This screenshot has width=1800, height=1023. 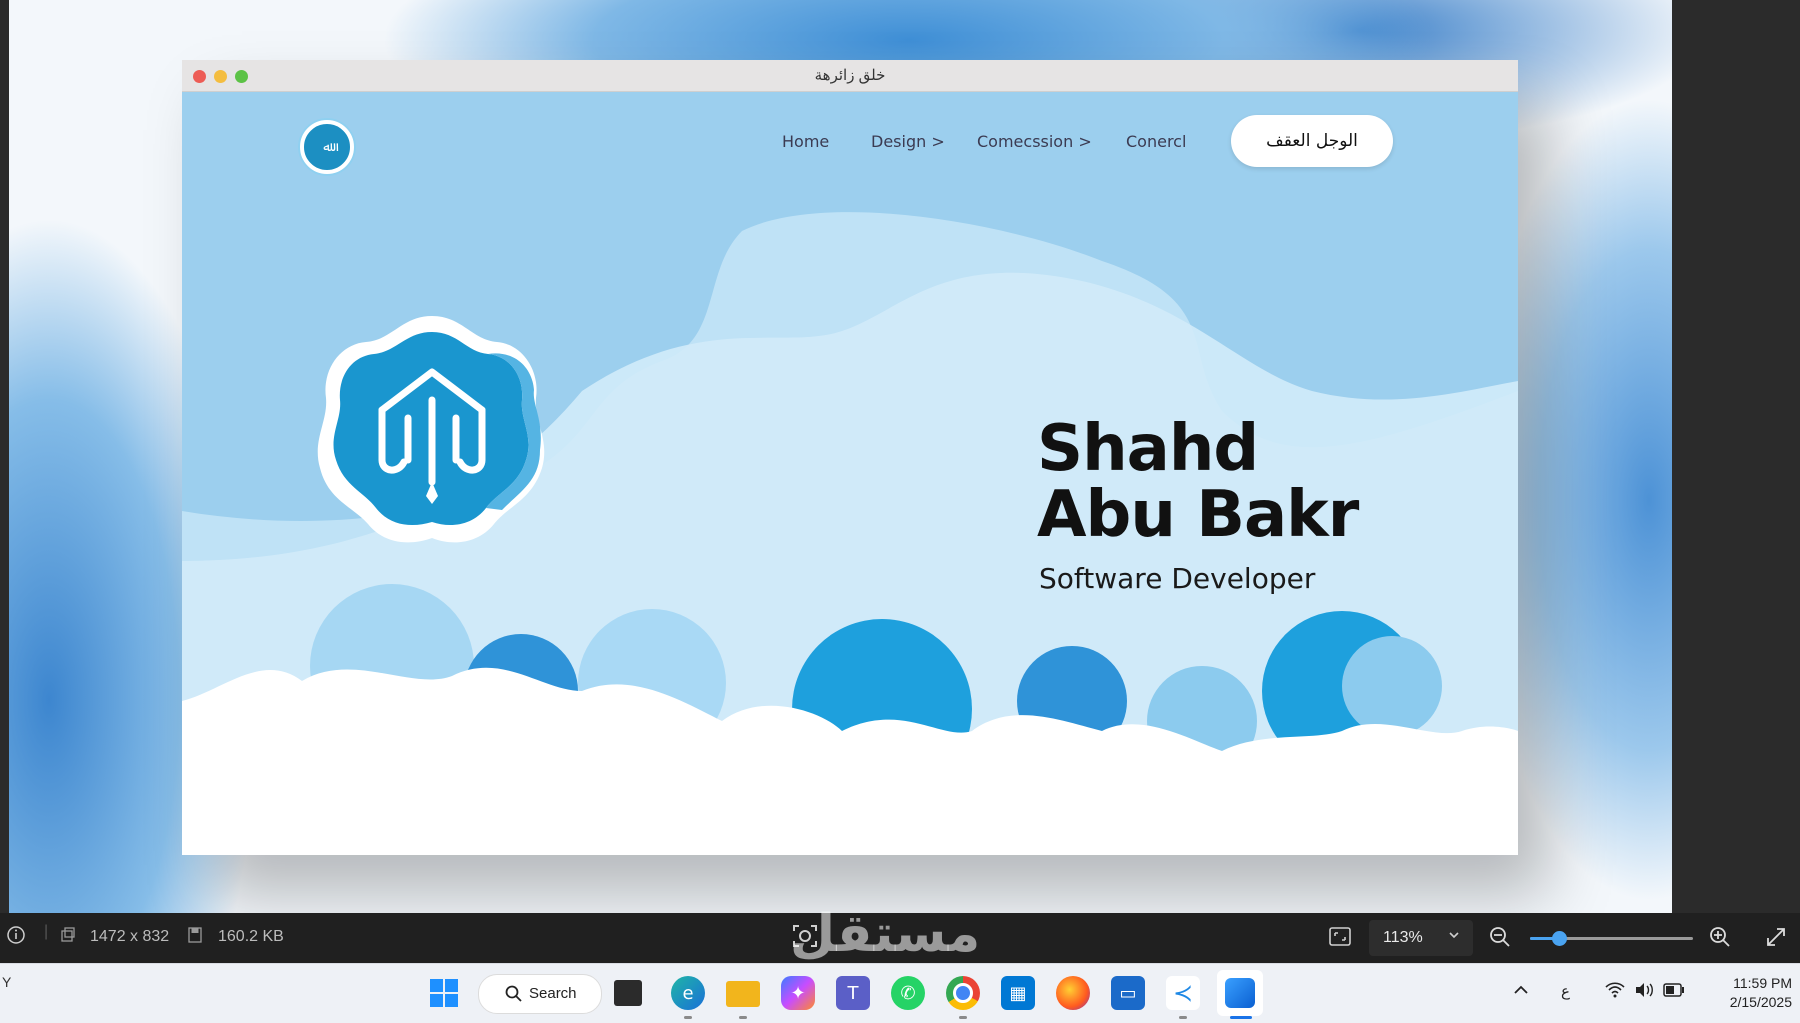 I want to click on start-button, so click(x=444, y=993).